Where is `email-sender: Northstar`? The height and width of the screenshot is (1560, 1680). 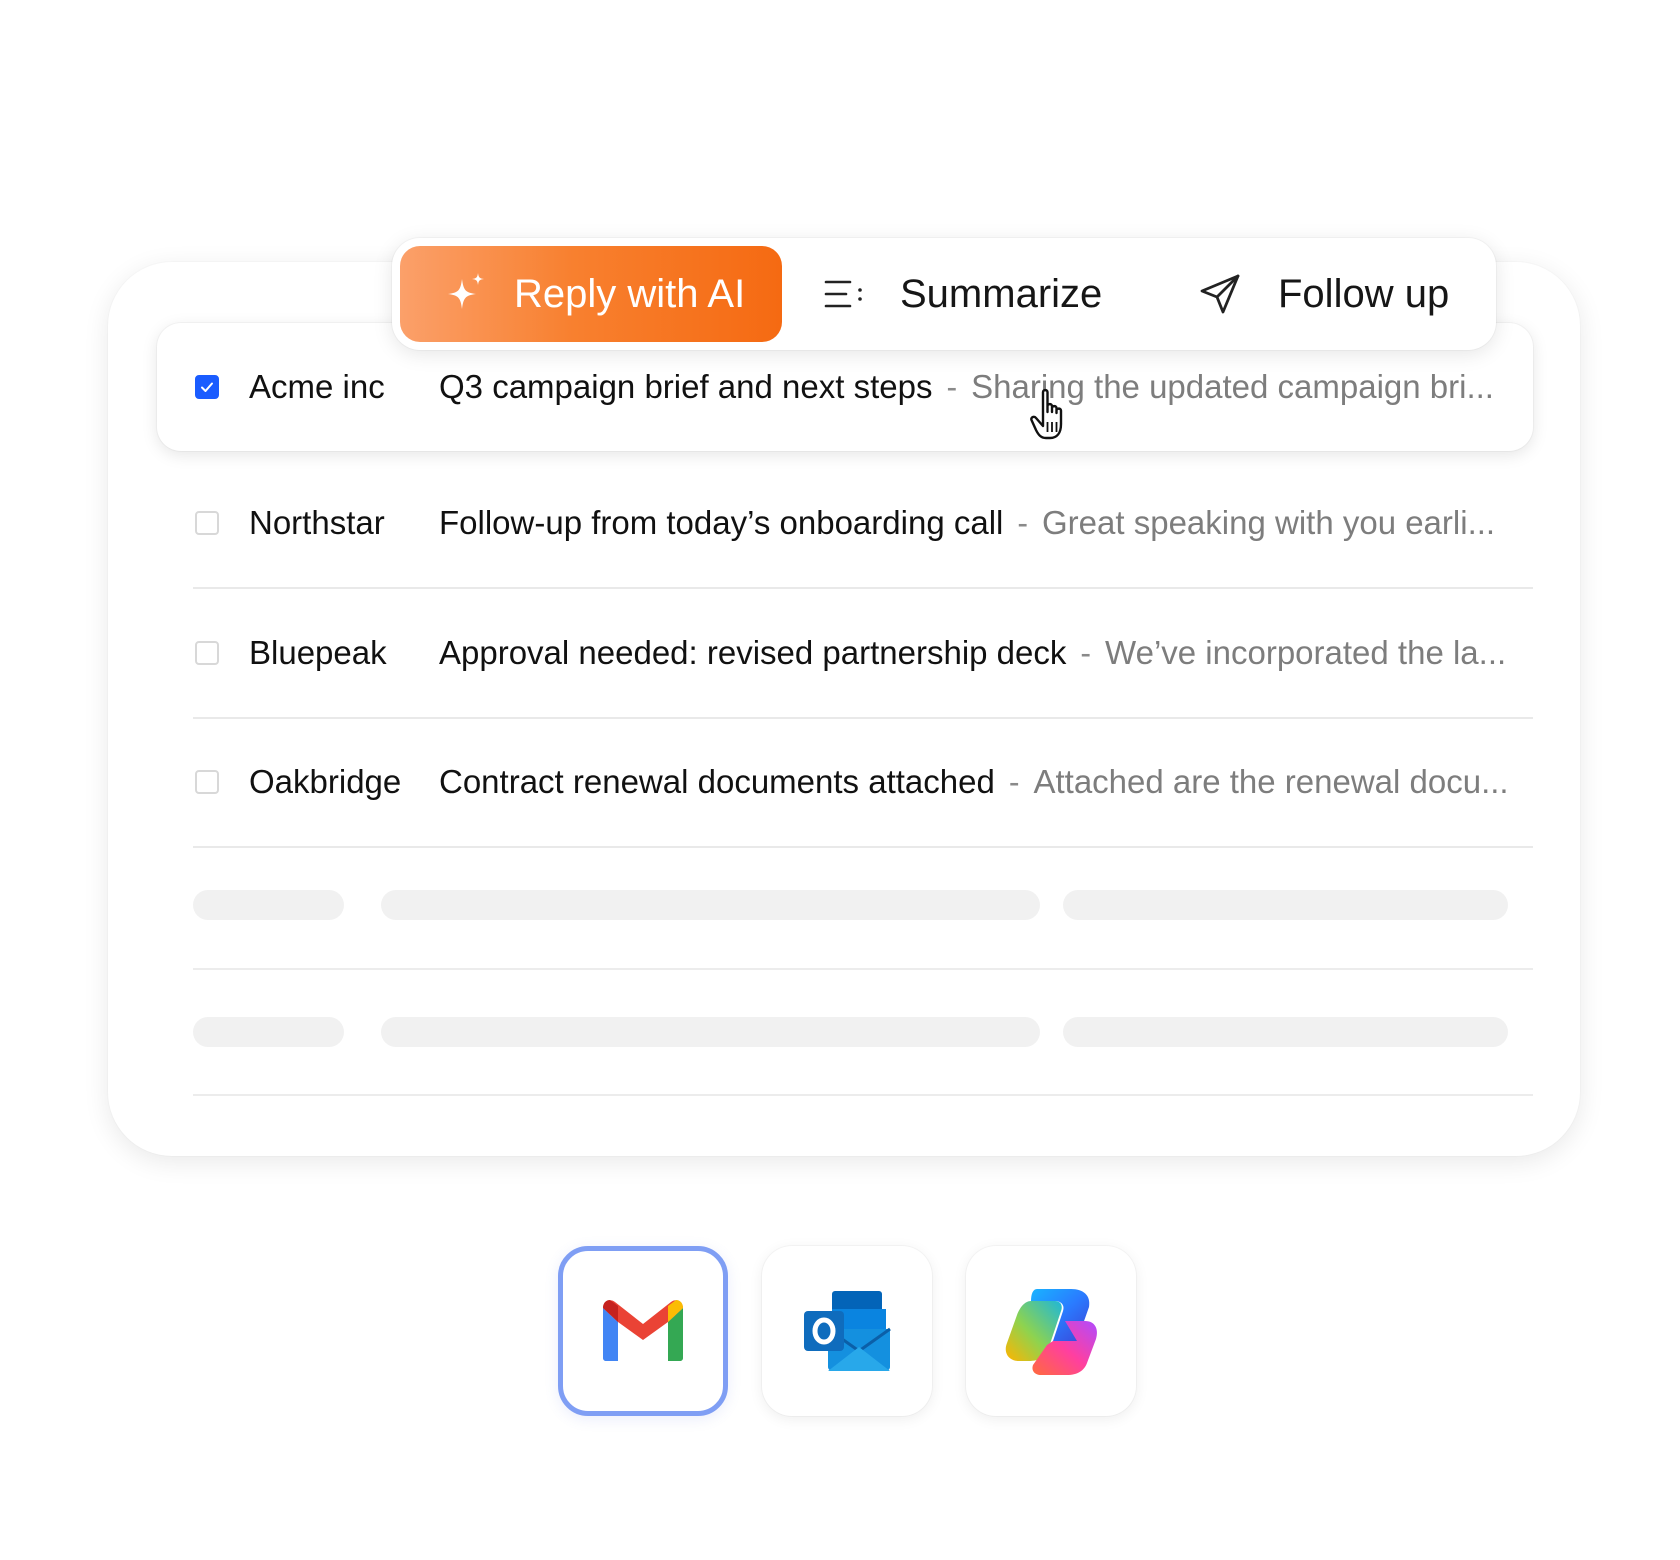 email-sender: Northstar is located at coordinates (317, 522).